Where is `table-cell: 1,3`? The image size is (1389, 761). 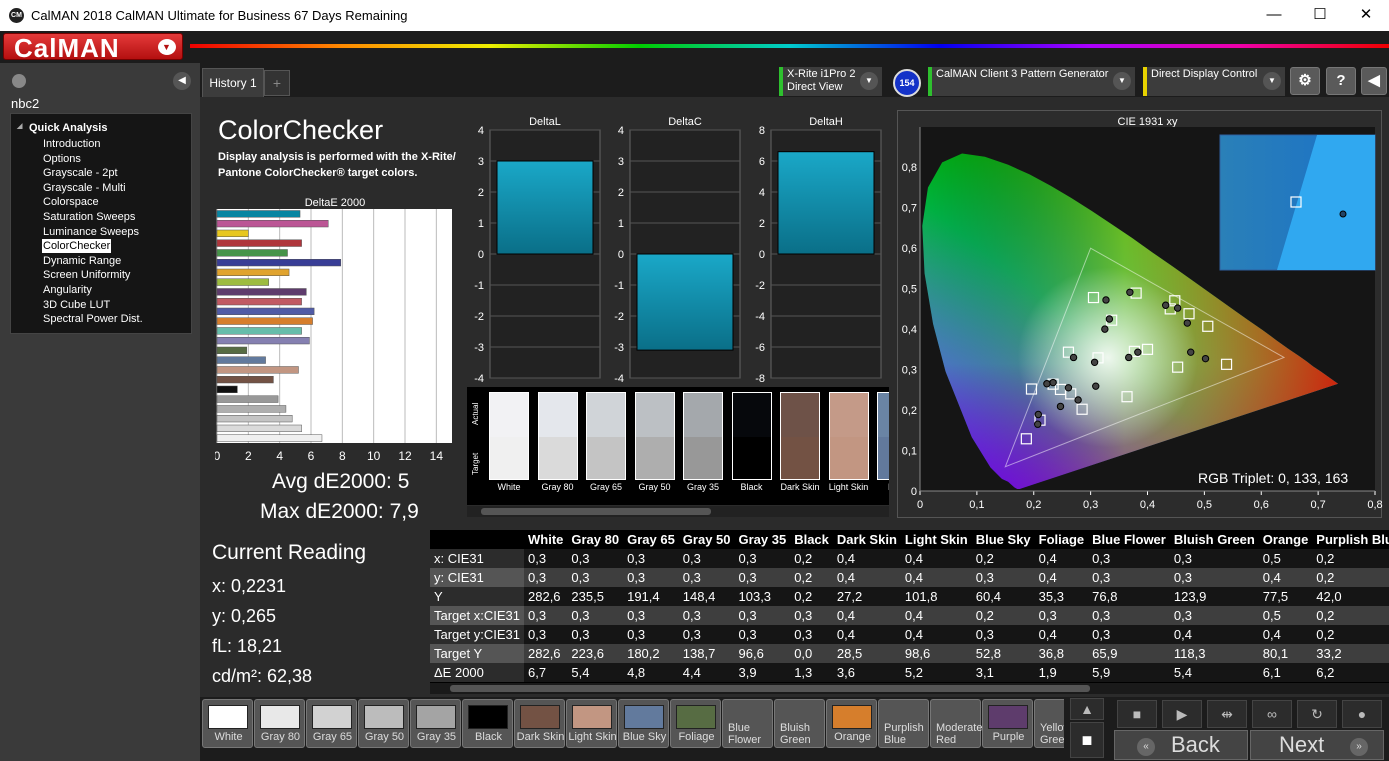
table-cell: 1,3 is located at coordinates (811, 672).